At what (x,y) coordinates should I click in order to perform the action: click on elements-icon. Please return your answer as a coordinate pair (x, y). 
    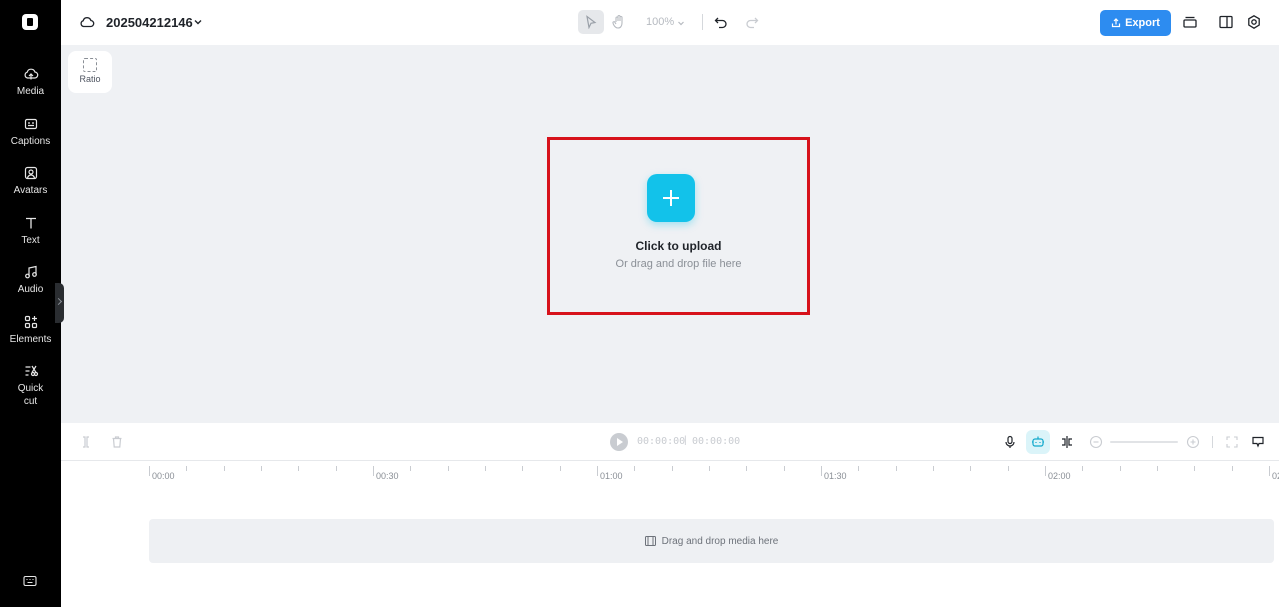
    Looking at the image, I should click on (30, 322).